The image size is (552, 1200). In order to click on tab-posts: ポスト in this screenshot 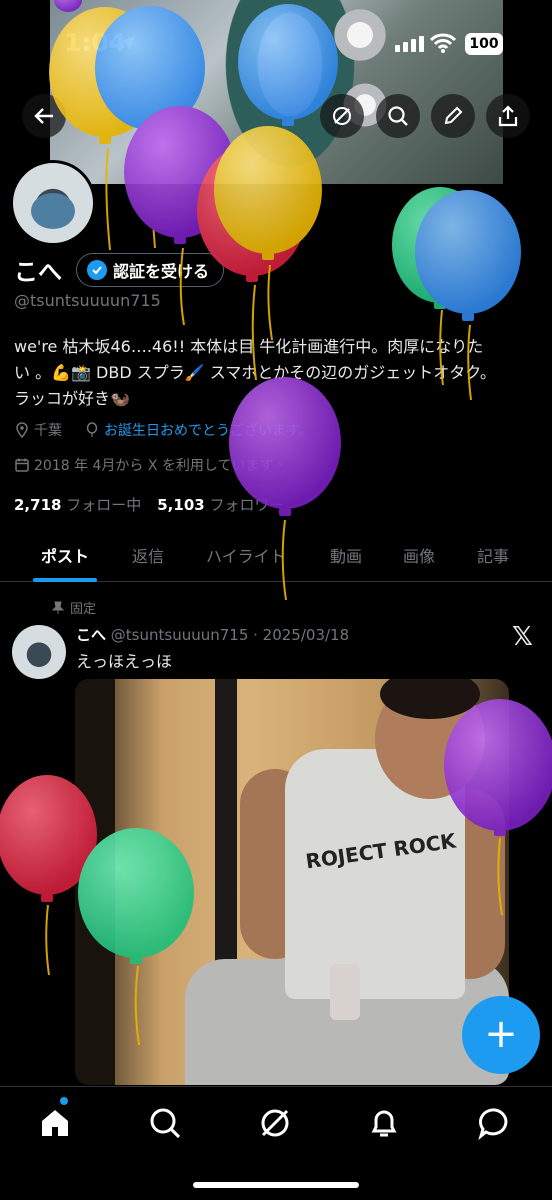, I will do `click(65, 555)`.